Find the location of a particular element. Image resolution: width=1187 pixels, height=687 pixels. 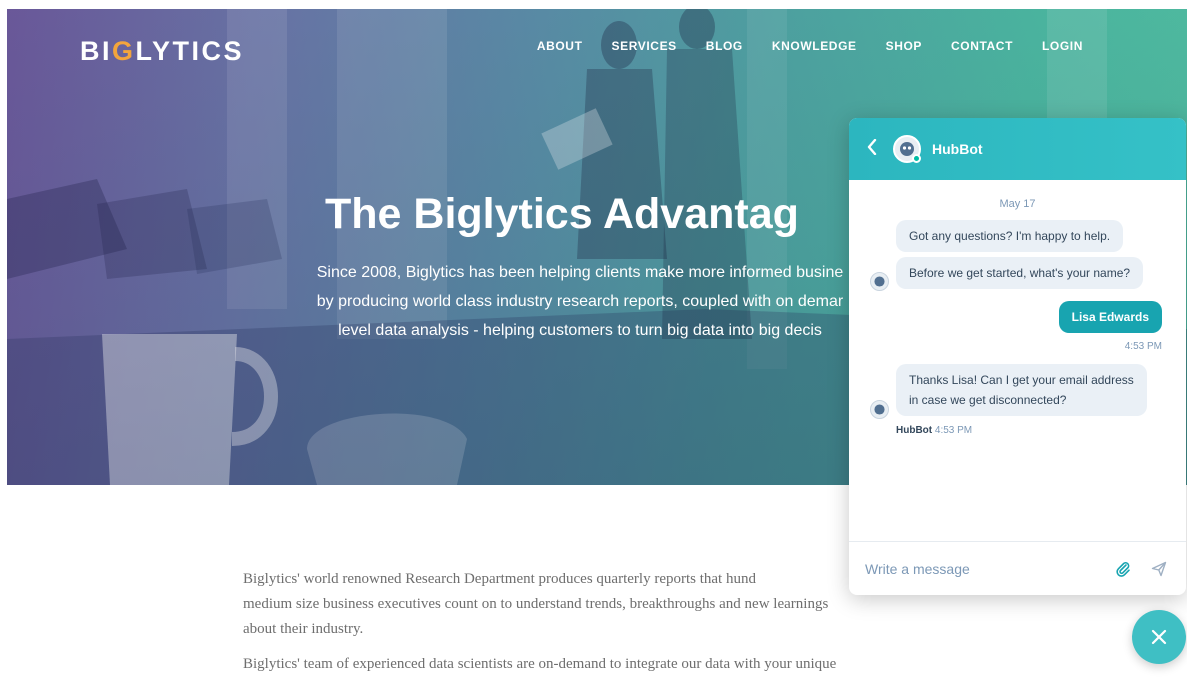

close-chat-button is located at coordinates (1159, 637).